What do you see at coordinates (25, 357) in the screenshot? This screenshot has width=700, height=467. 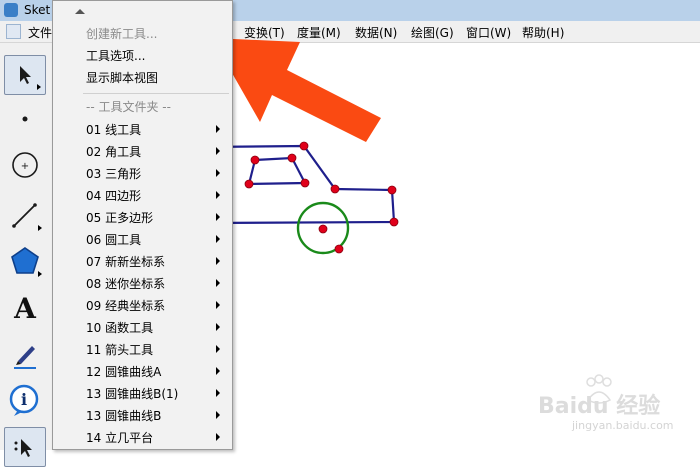 I see `marker-pen-icon` at bounding box center [25, 357].